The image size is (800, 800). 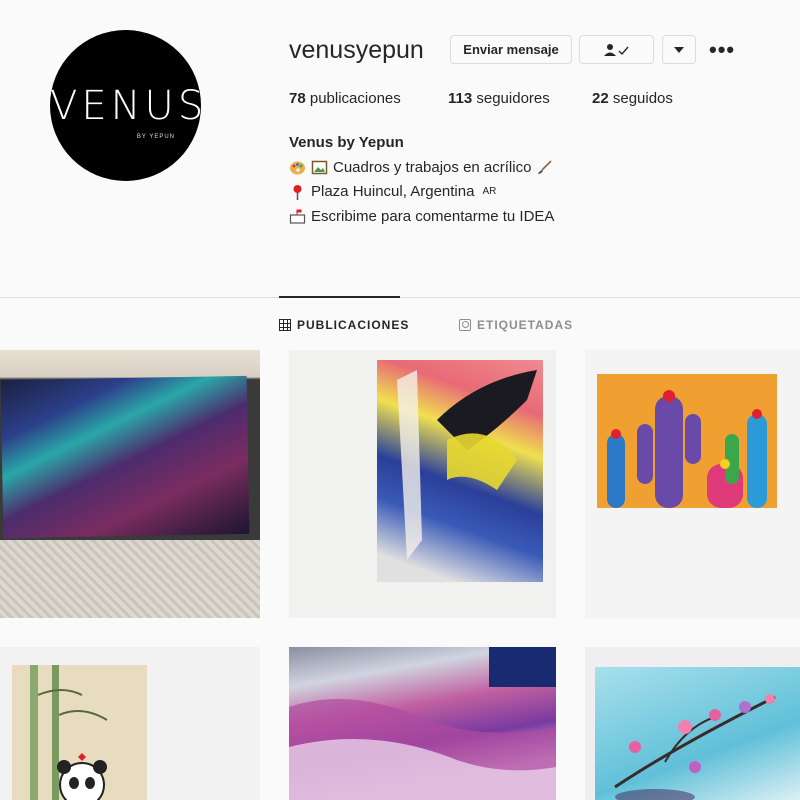 What do you see at coordinates (125, 457) in the screenshot?
I see `galaxy-canvas` at bounding box center [125, 457].